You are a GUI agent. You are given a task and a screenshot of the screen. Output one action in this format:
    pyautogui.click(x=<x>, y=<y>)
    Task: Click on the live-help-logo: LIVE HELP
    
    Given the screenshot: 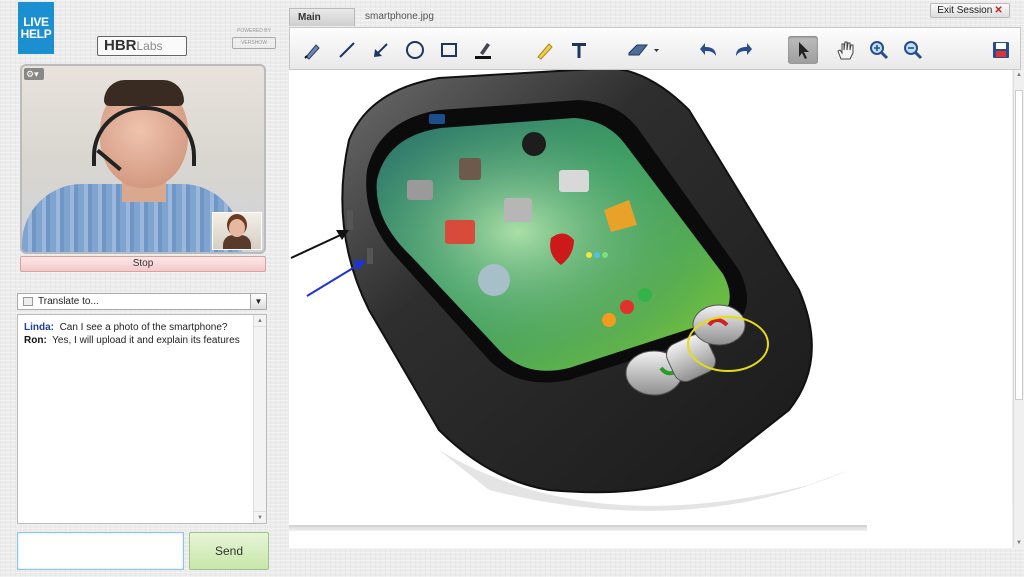 What is the action you would take?
    pyautogui.click(x=36, y=28)
    